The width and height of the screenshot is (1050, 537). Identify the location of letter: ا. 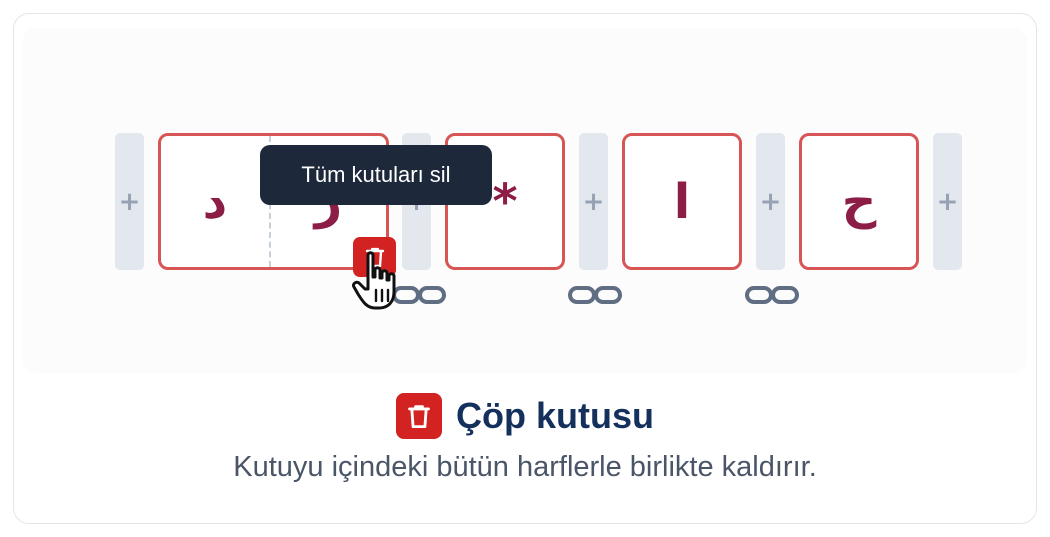
(682, 201).